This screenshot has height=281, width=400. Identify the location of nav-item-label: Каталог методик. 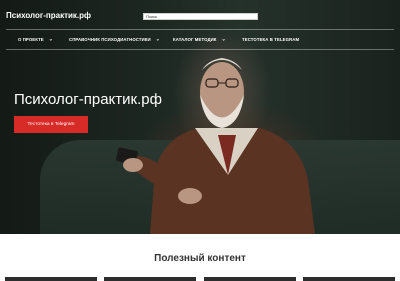
(195, 39).